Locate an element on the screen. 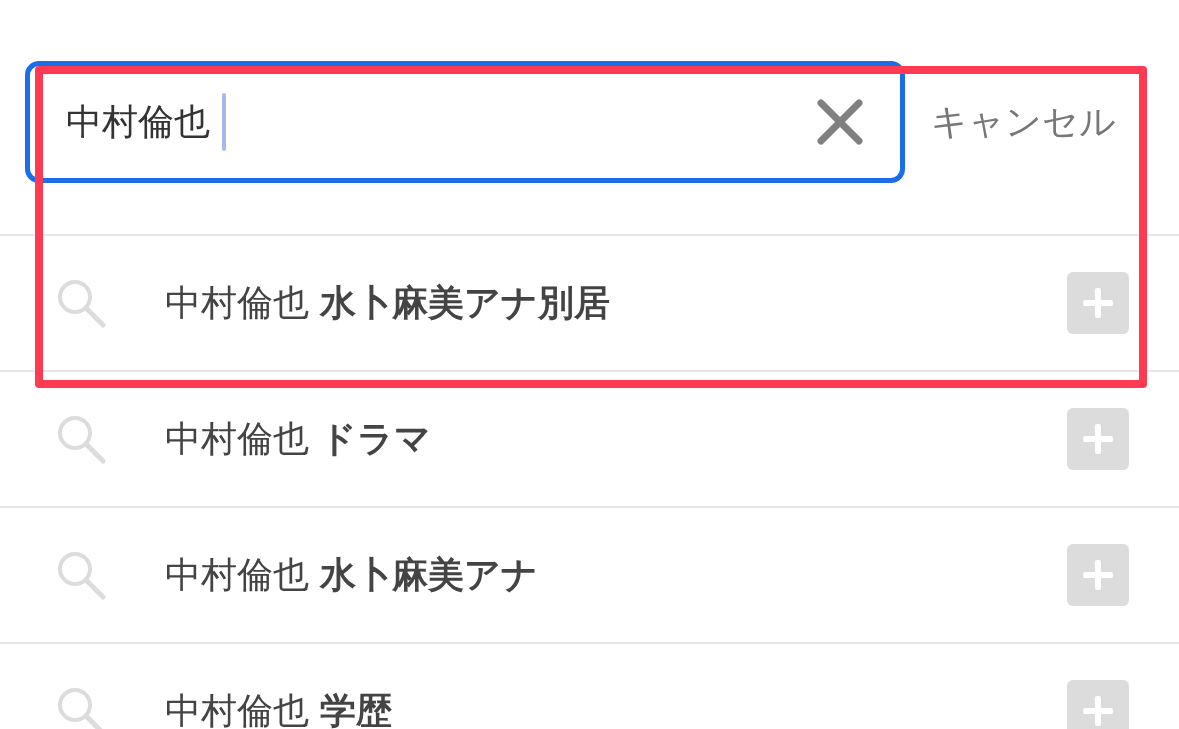  search-field: 中村倫也 is located at coordinates (465, 122).